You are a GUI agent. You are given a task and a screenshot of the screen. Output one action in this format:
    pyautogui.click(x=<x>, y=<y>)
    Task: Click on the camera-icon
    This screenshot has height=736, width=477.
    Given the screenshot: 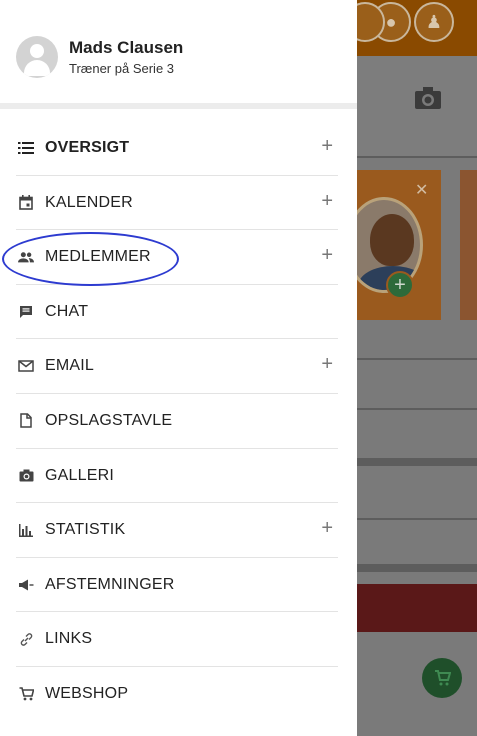 What is the action you would take?
    pyautogui.click(x=26, y=476)
    